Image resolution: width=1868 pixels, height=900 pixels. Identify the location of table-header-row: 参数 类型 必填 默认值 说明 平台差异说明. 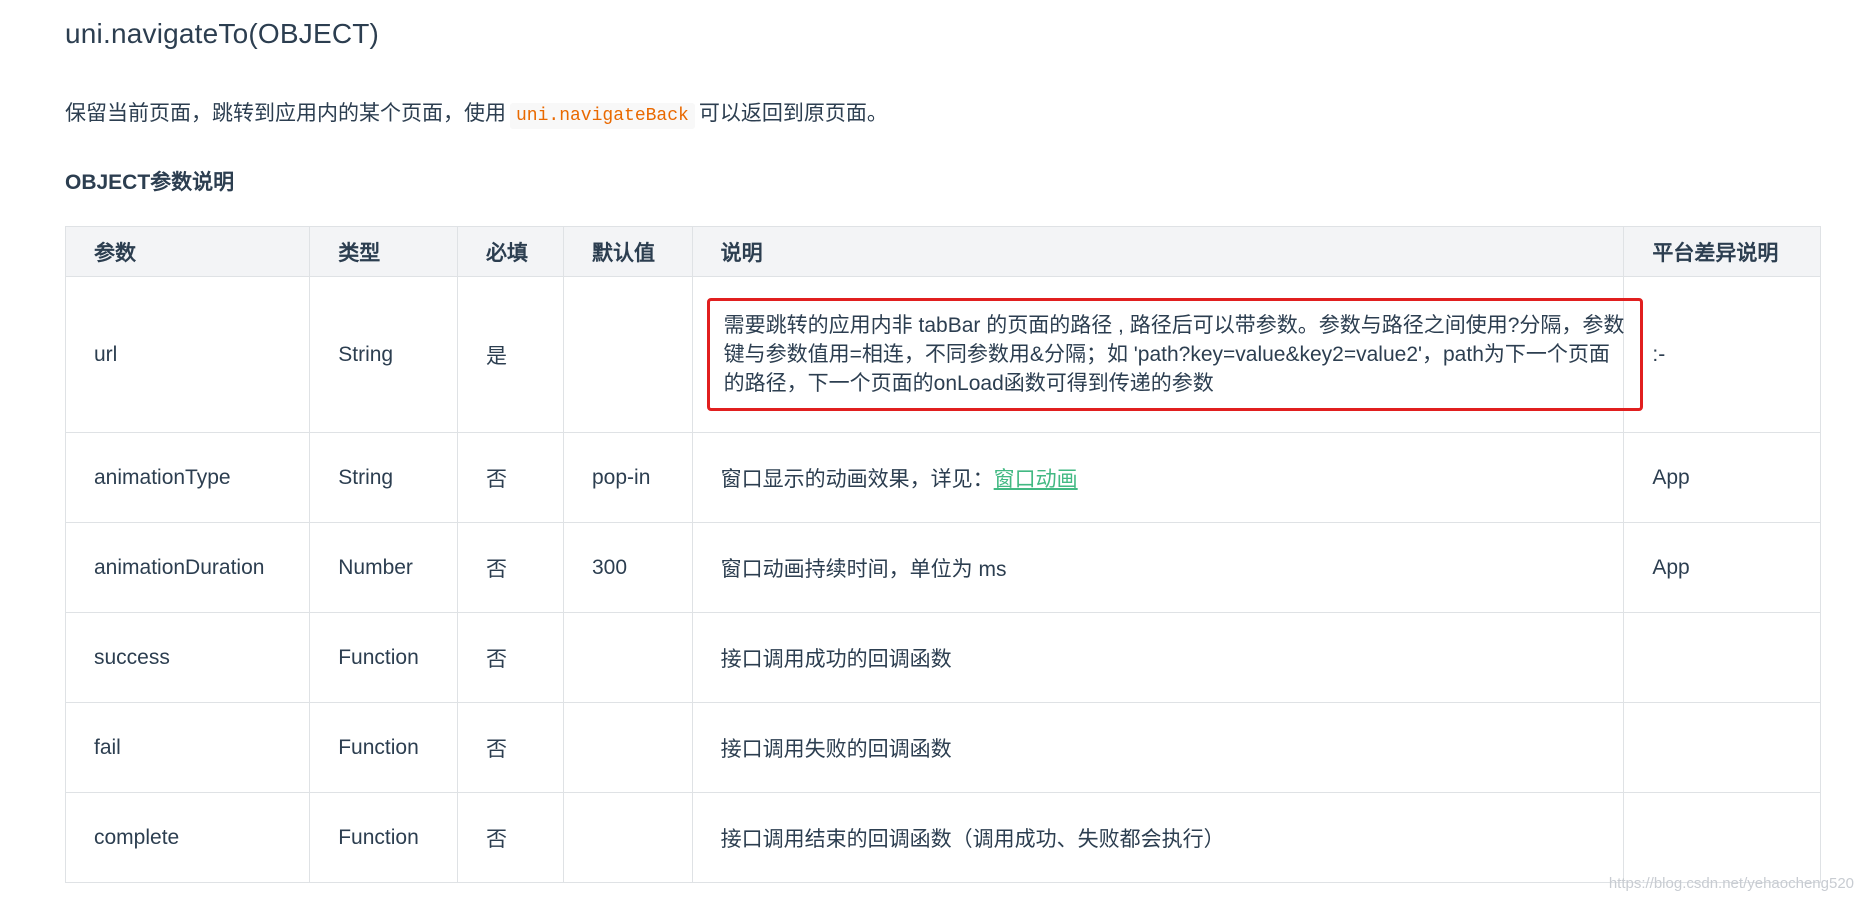
(942, 251).